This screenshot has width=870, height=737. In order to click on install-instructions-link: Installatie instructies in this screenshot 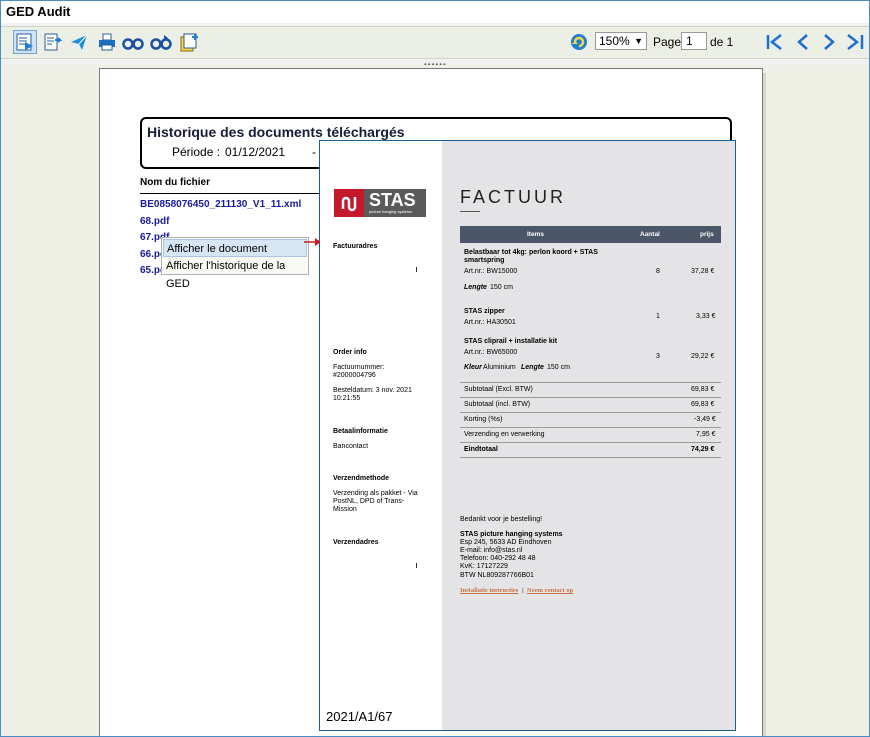, I will do `click(489, 590)`.